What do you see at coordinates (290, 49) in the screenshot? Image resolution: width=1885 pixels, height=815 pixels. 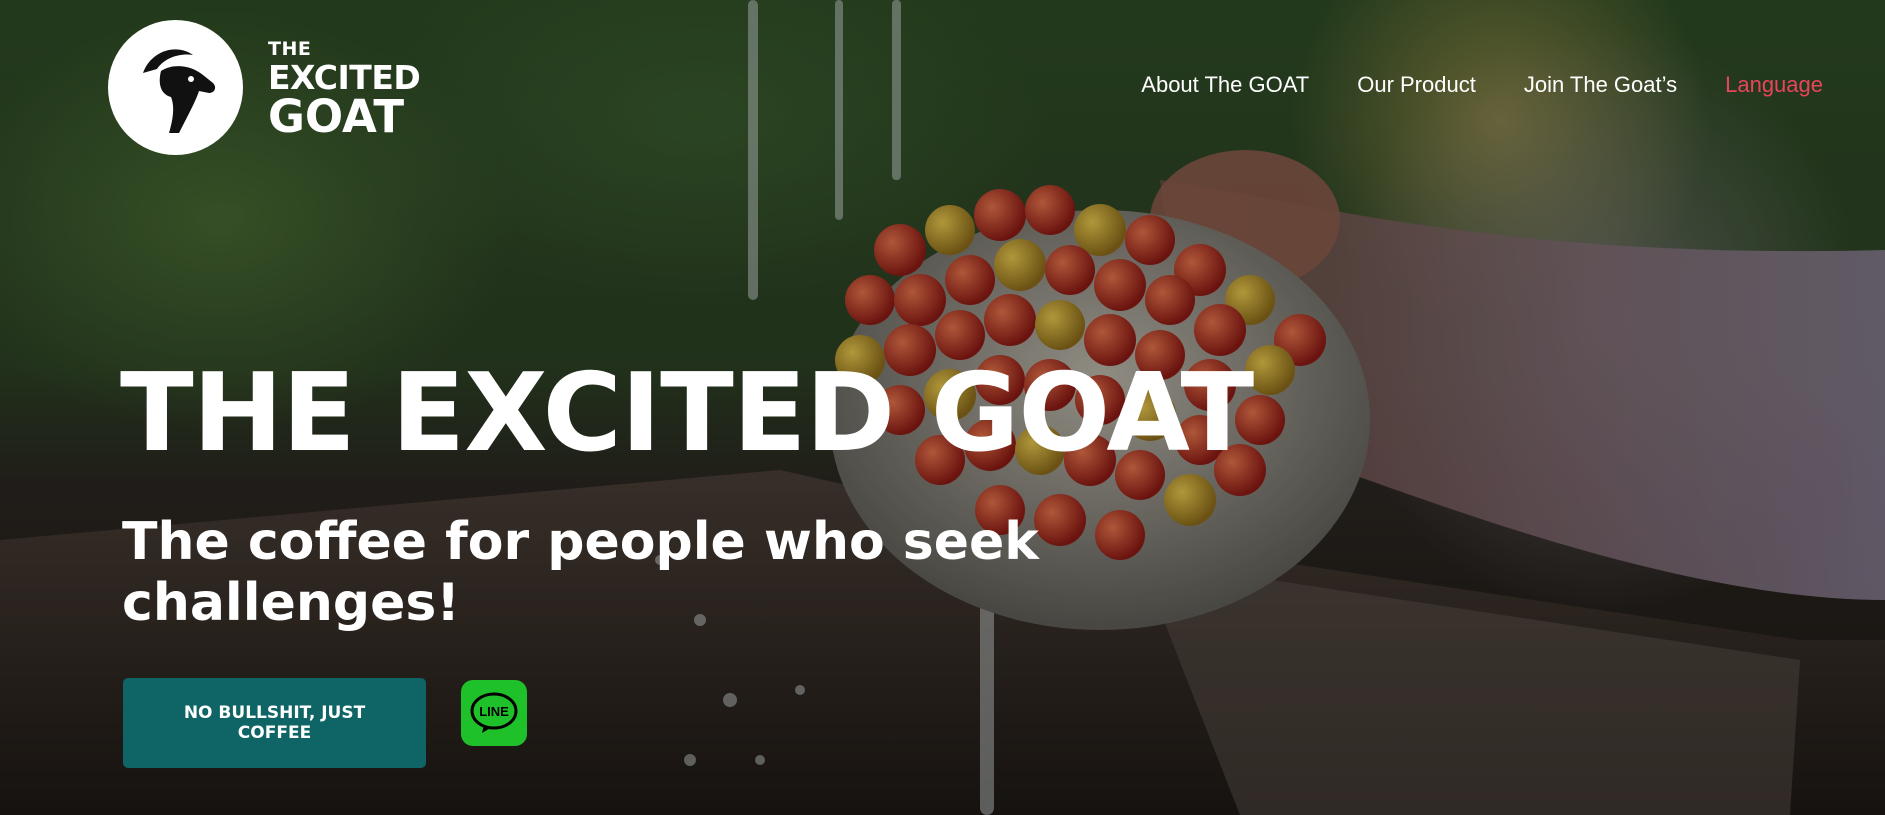 I see `logo-line-1: THE` at bounding box center [290, 49].